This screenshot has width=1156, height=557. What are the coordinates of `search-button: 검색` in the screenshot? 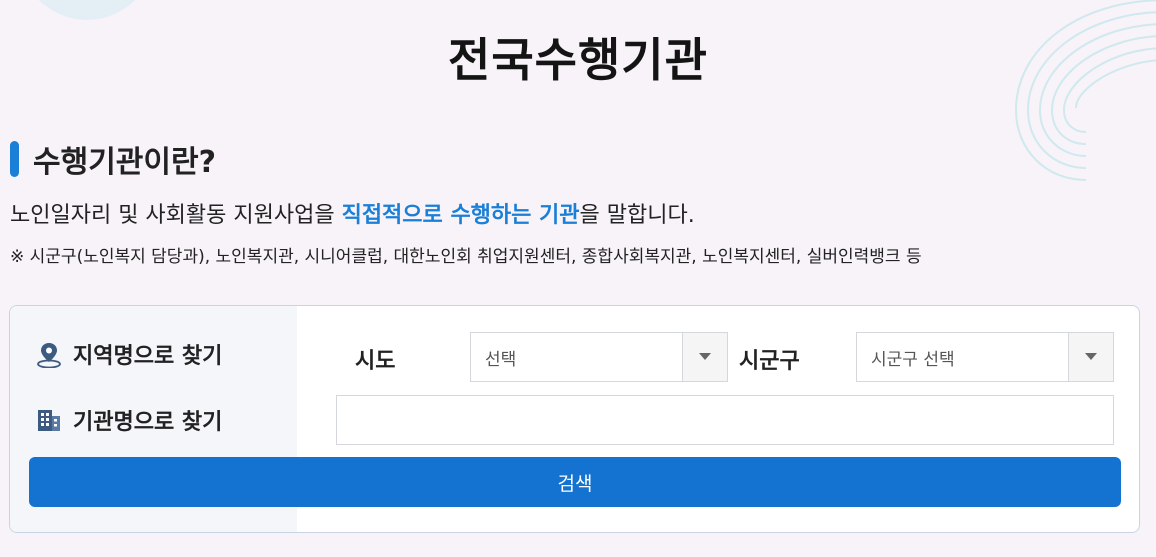 It's located at (575, 482).